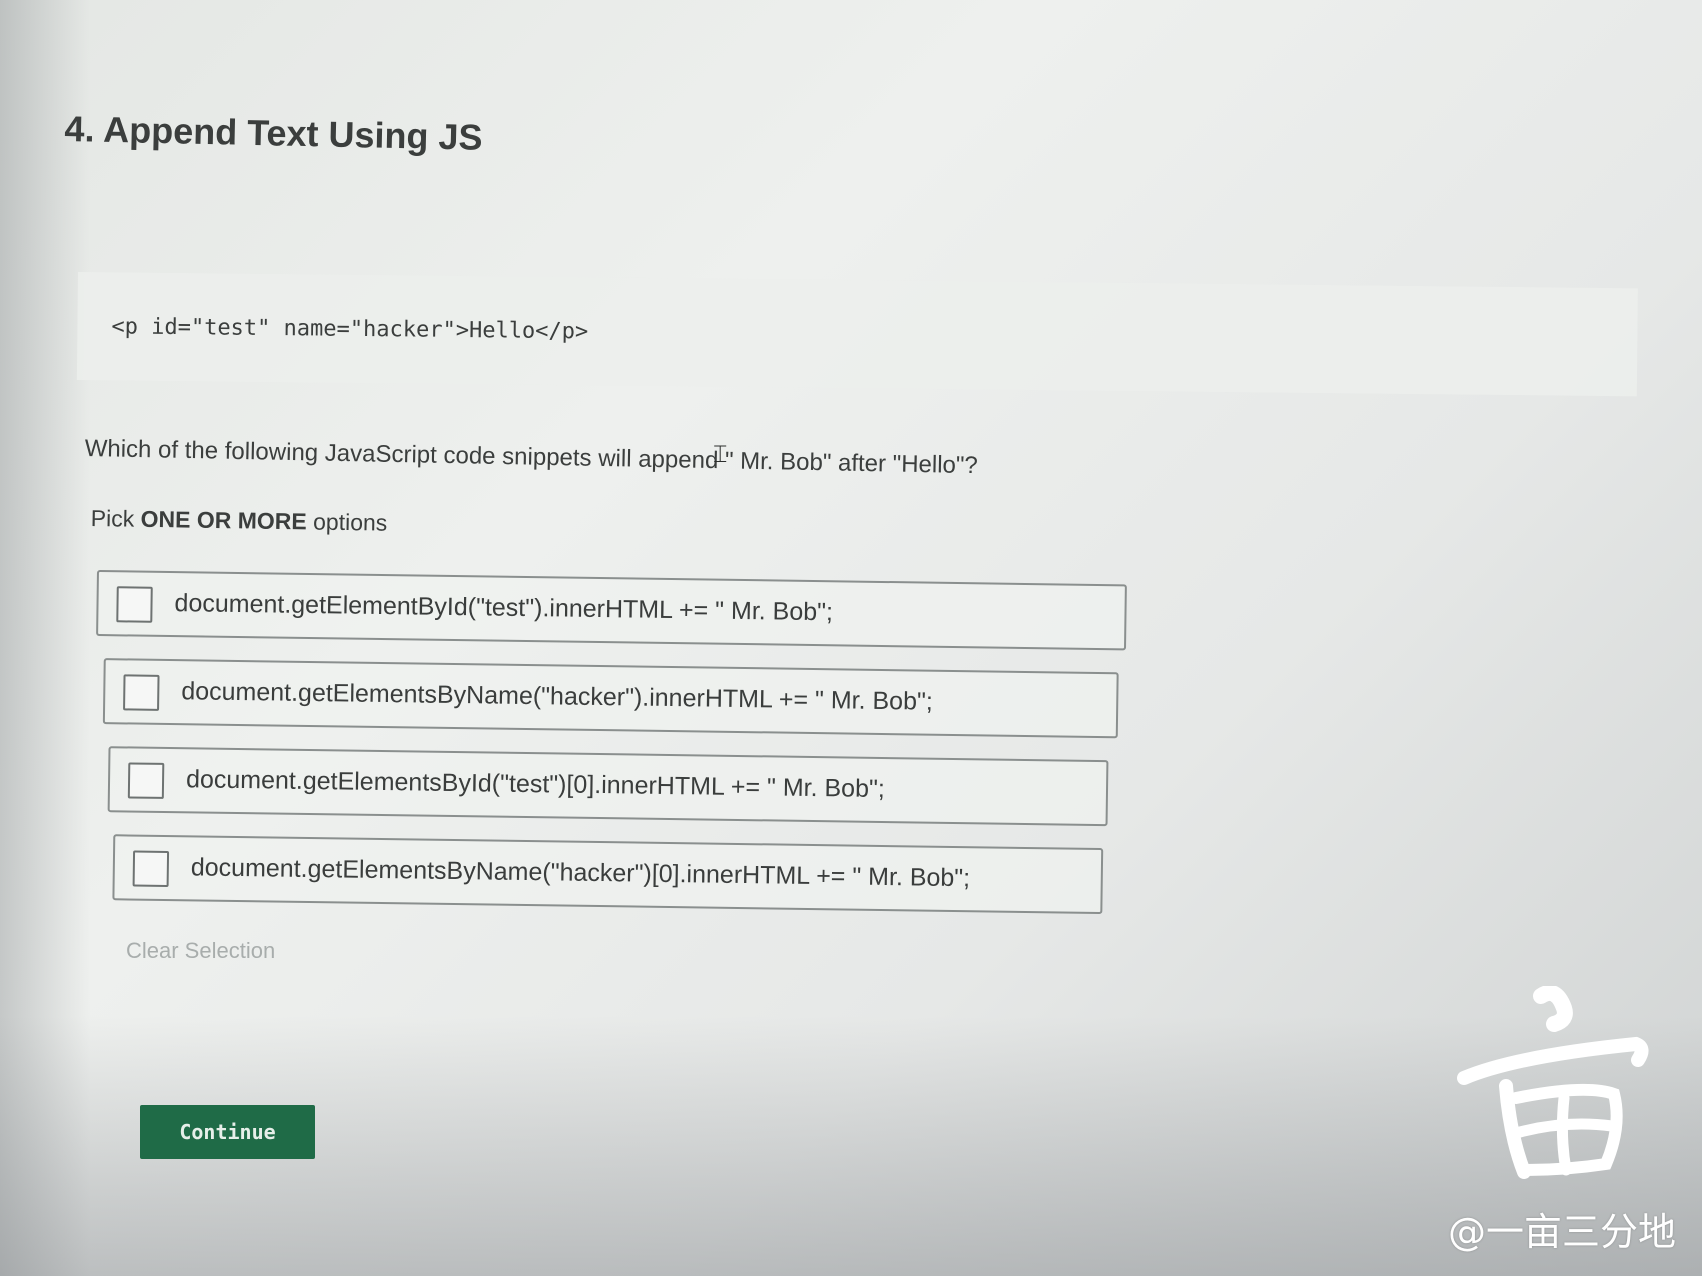  Describe the element at coordinates (200, 951) in the screenshot. I see `clear-selection-link: Clear Selection` at that location.